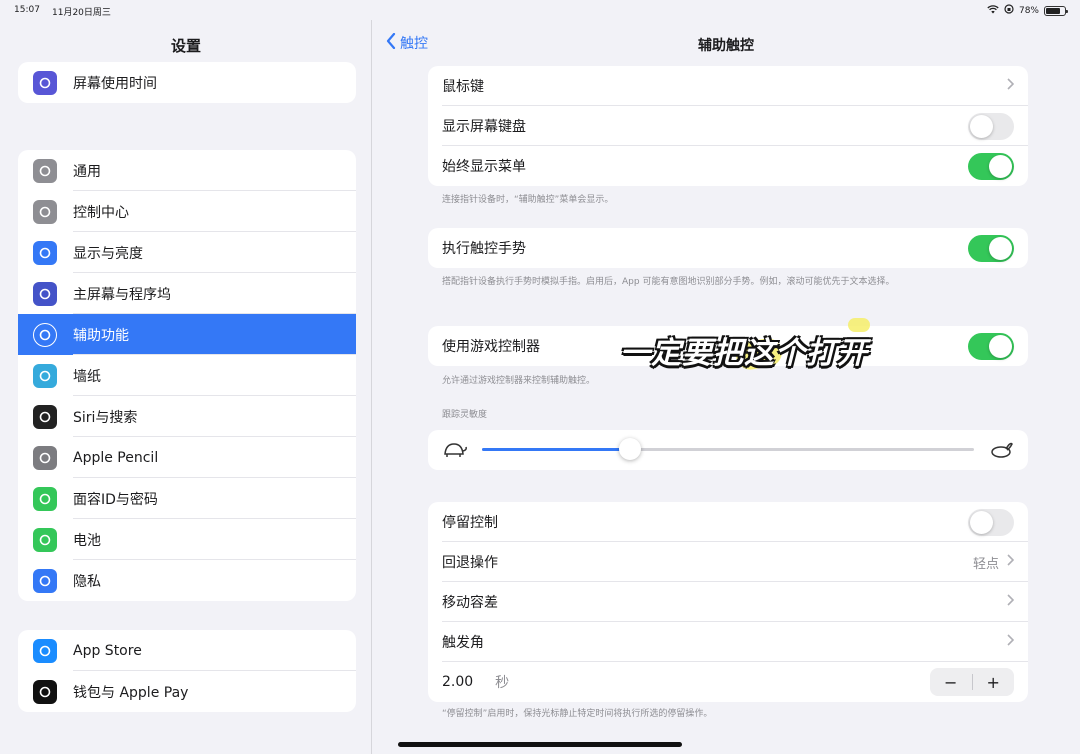  I want to click on dwell-time-row: 2.00 秒 − +, so click(728, 682).